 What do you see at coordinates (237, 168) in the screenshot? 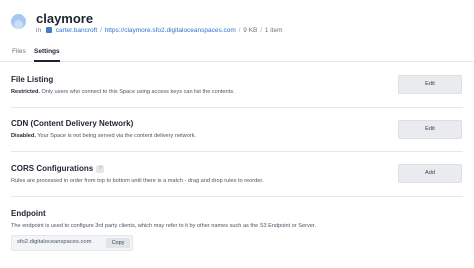
I see `section-title: CORS Configurations?` at bounding box center [237, 168].